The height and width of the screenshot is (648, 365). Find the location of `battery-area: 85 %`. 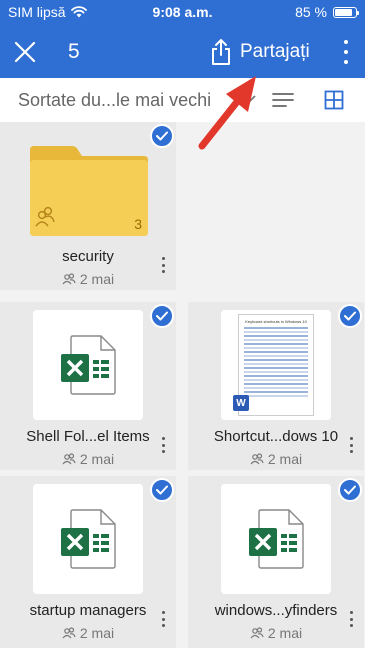

battery-area: 85 % is located at coordinates (327, 12).